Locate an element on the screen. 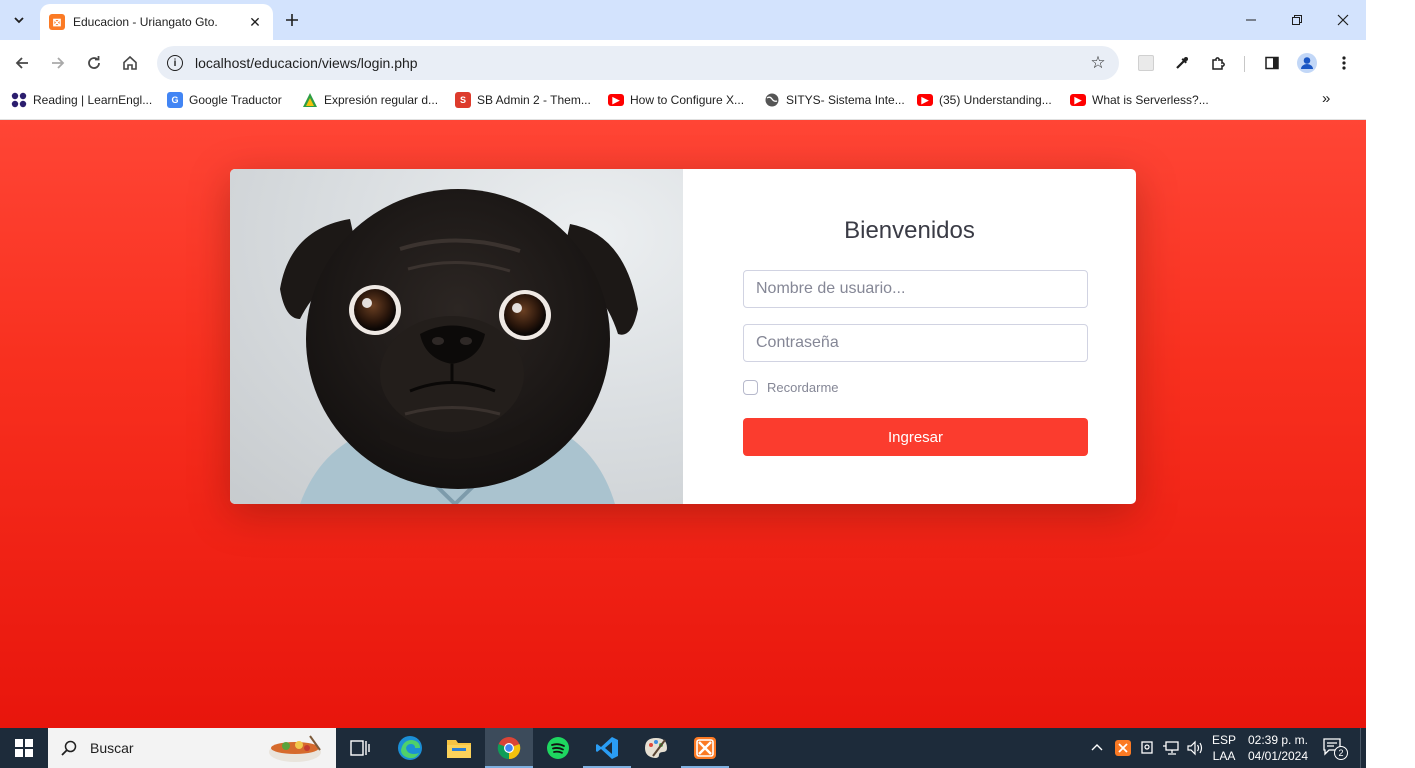 The image size is (1415, 768). close-tab-icon: ✕ is located at coordinates (255, 22).